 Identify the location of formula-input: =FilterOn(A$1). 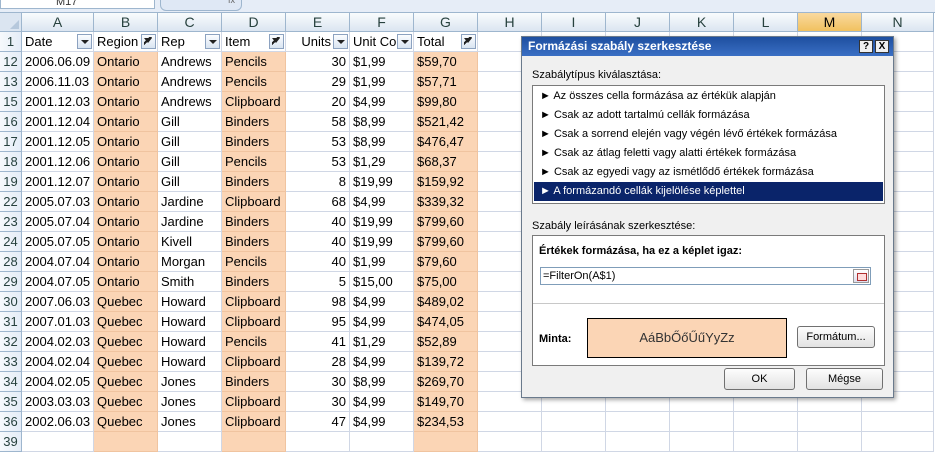
(705, 276).